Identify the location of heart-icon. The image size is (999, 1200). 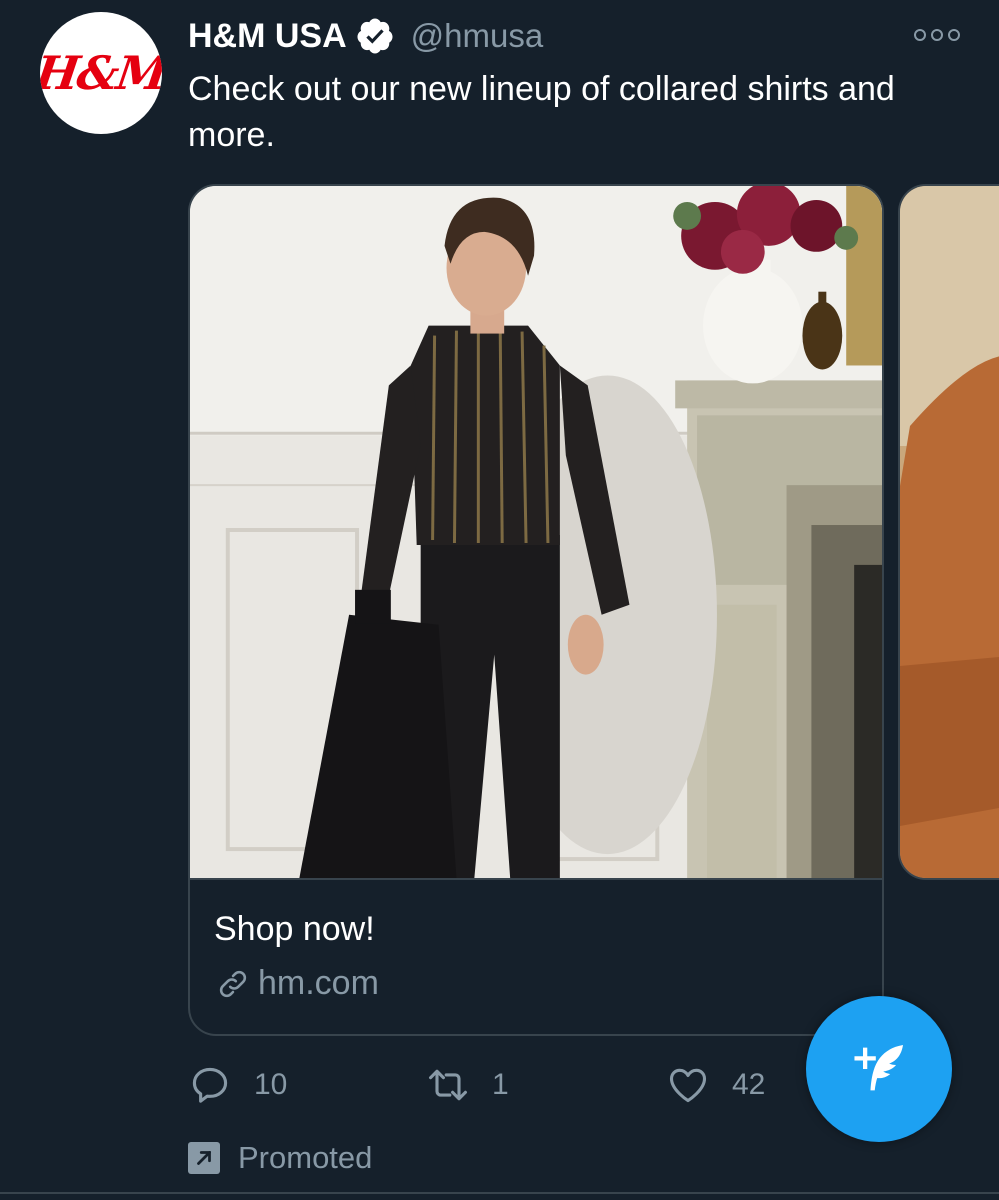
(688, 1085).